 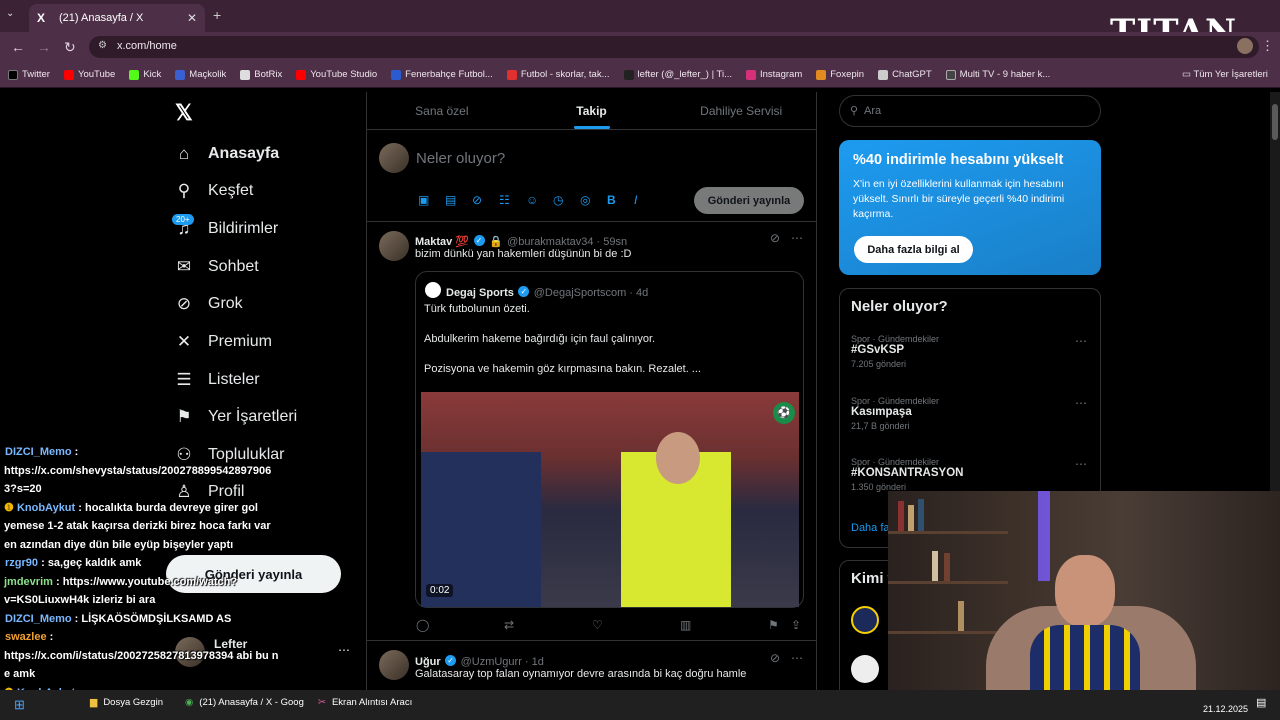 I want to click on retweet-icon: ⇄, so click(x=509, y=625).